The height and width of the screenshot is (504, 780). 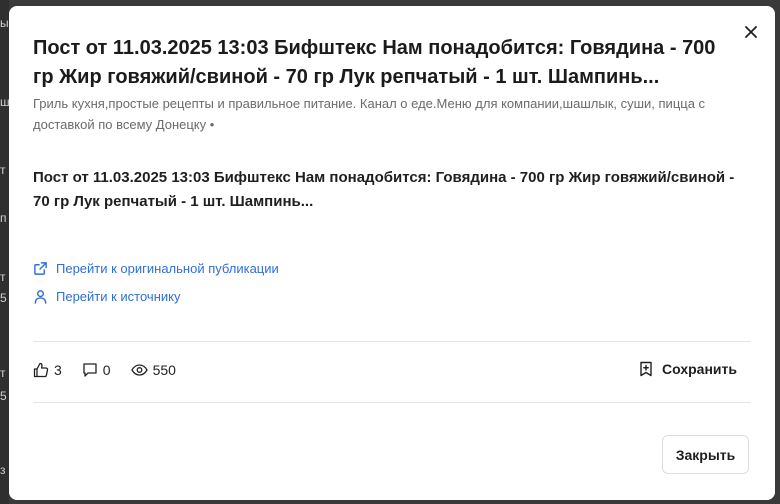 I want to click on open-source-label: Перейти к источнику, so click(x=118, y=296).